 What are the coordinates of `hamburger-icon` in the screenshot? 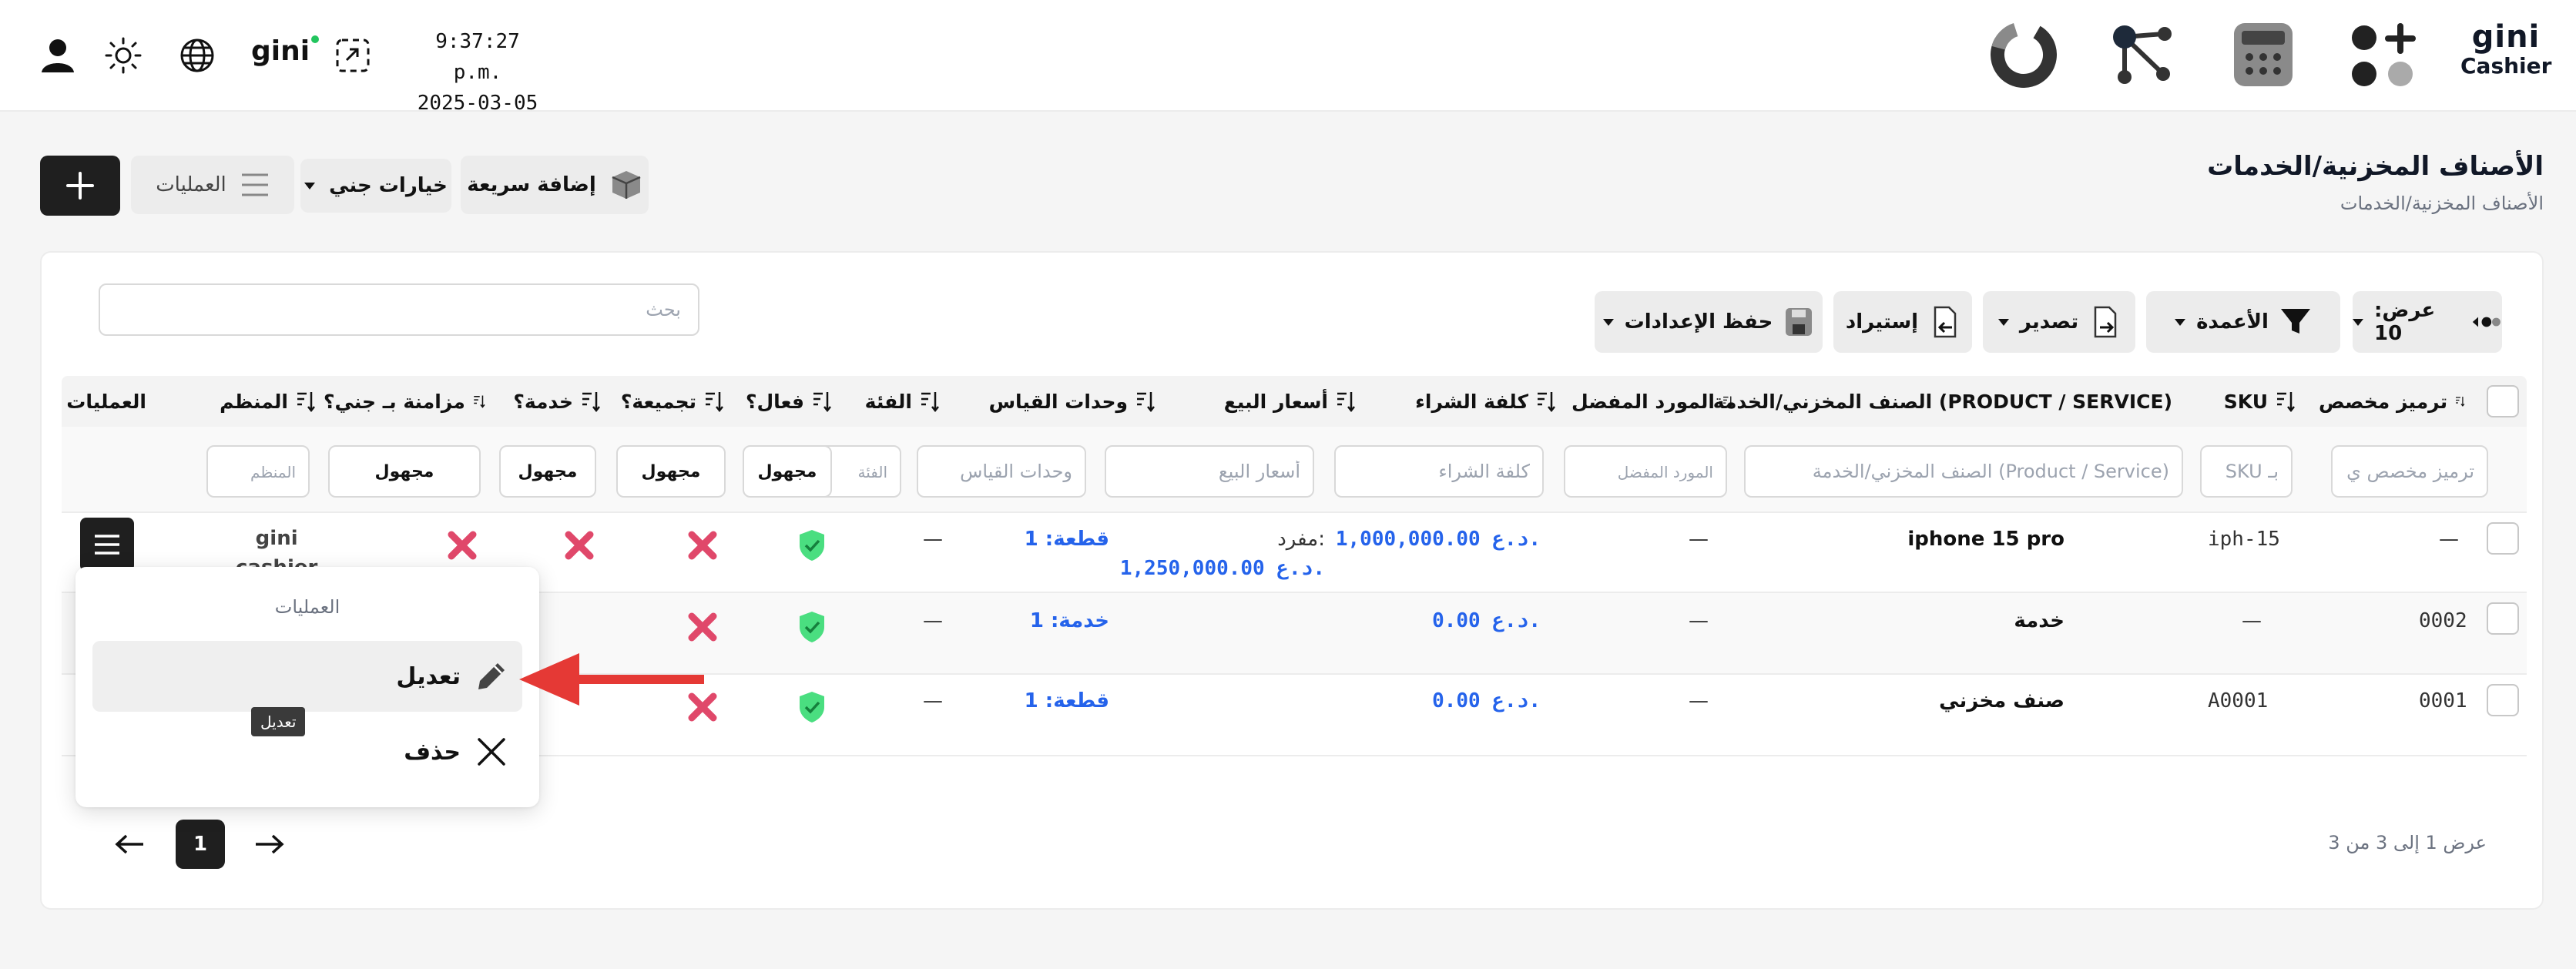 It's located at (107, 545).